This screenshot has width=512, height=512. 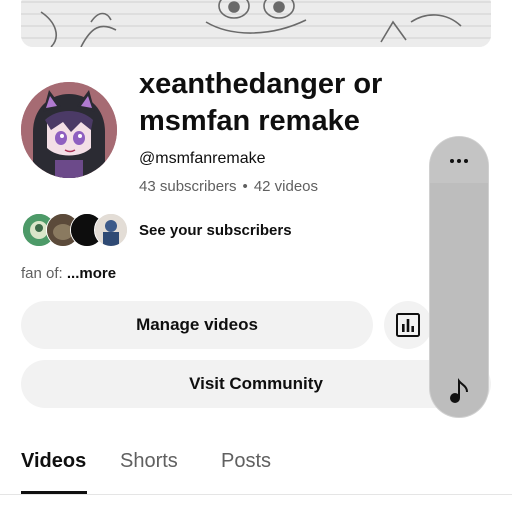 I want to click on channel-stats: 43 subscribers • 42 videos, so click(x=228, y=186).